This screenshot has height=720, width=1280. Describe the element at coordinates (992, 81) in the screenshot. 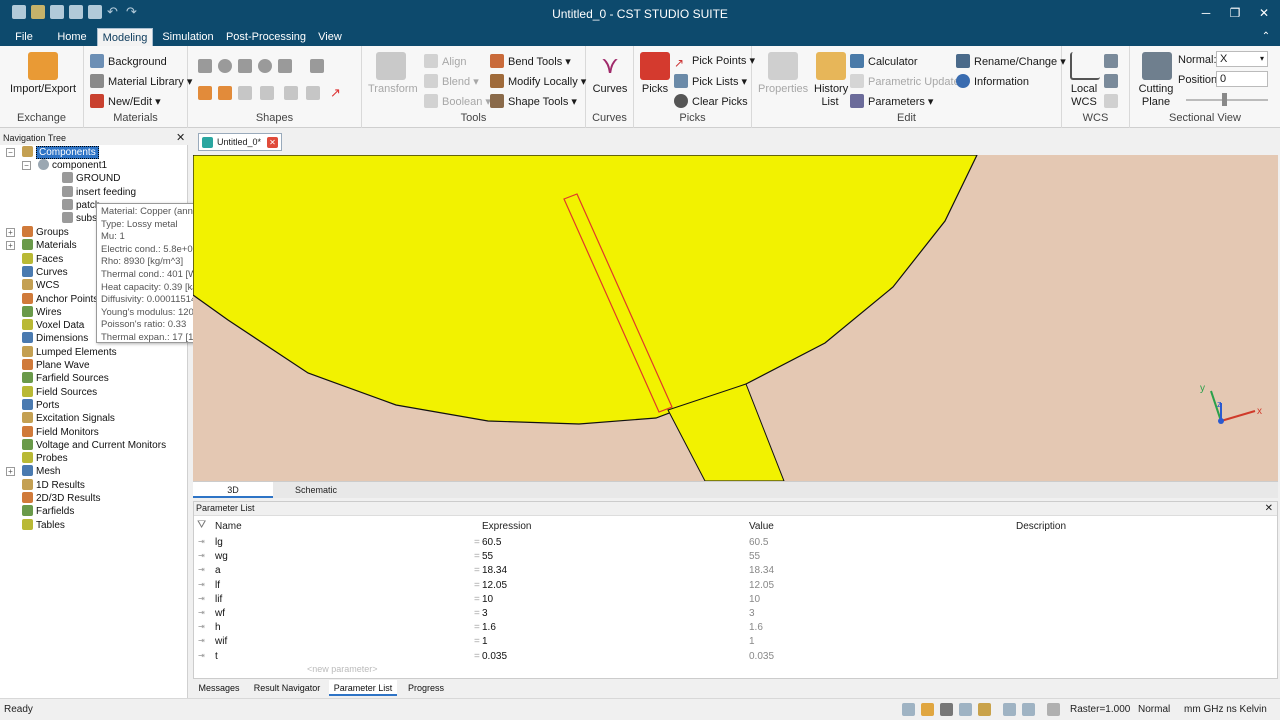

I see `information-button: Information` at that location.